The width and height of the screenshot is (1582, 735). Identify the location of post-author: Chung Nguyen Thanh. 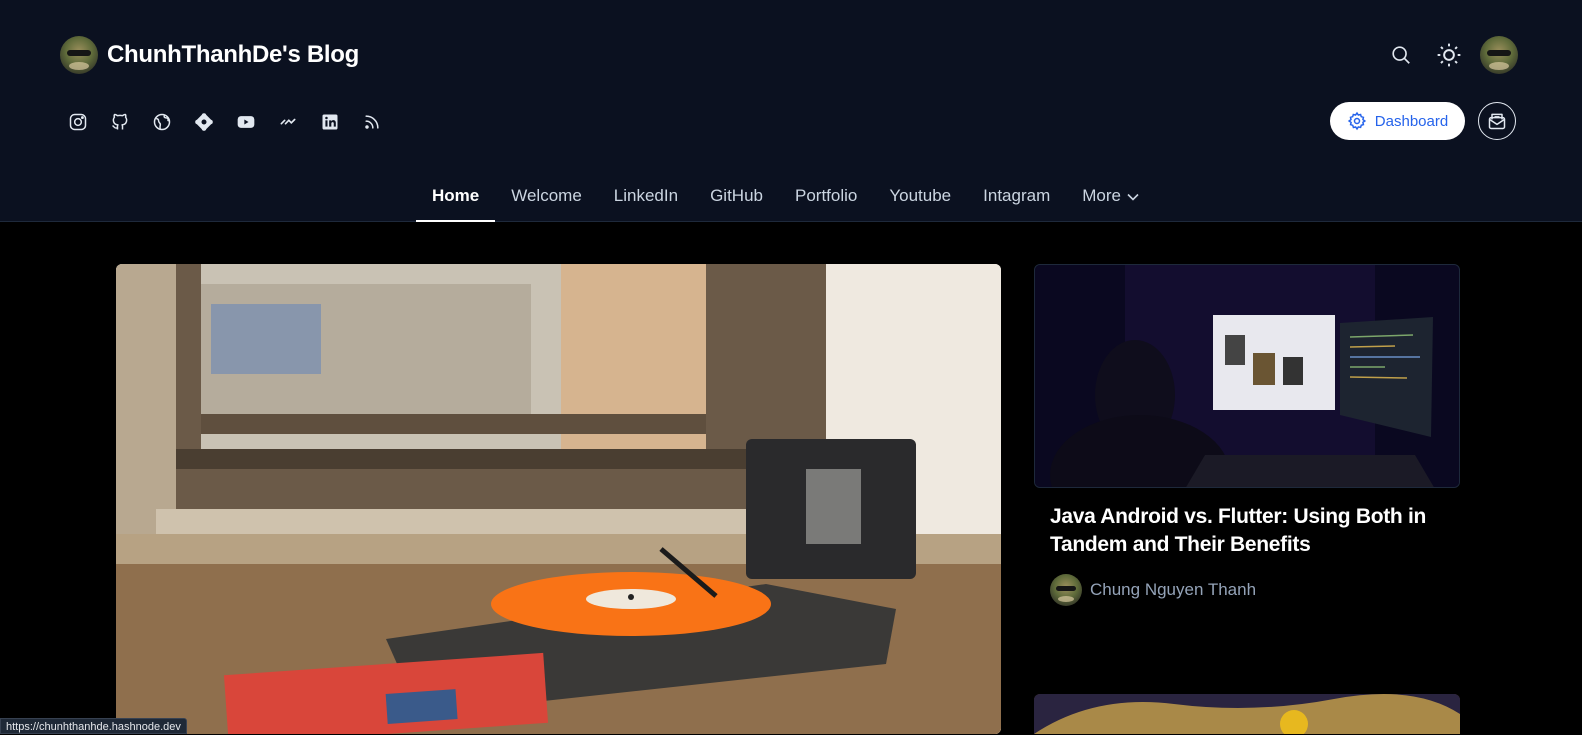
(1153, 590).